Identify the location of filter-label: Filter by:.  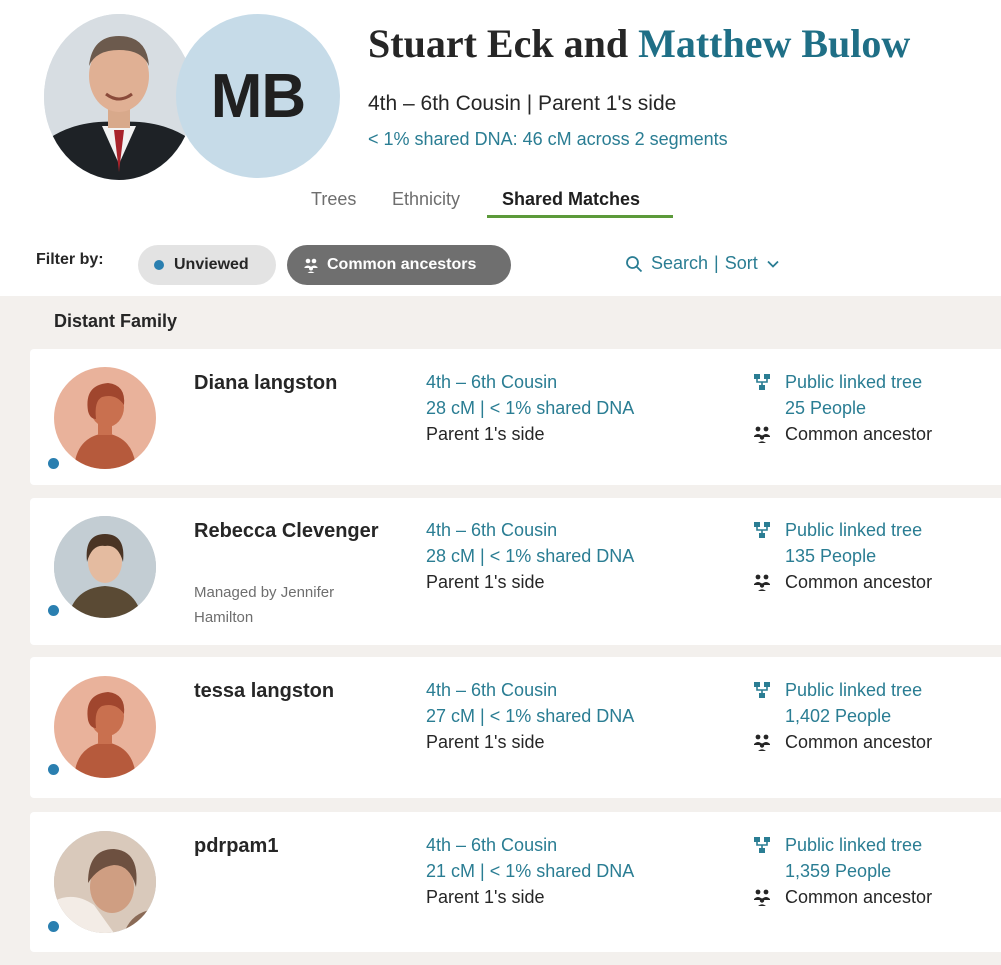
(70, 259).